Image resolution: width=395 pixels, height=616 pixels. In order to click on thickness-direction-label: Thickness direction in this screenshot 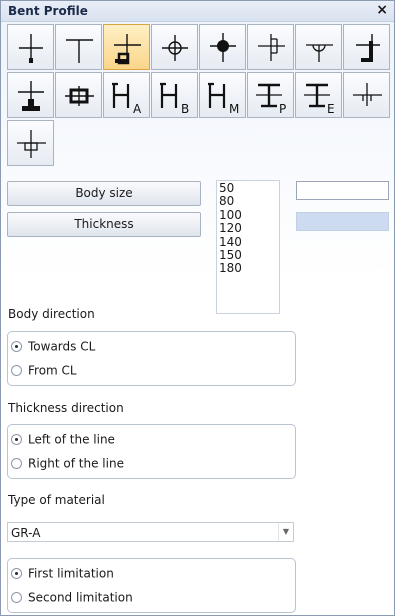, I will do `click(66, 408)`.